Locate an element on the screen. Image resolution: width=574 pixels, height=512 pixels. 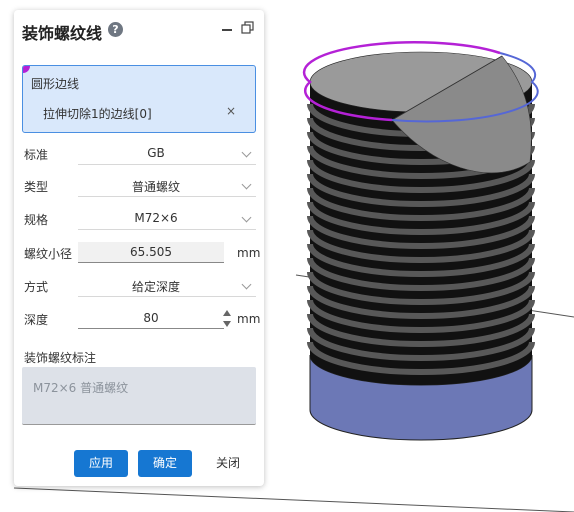
spec-dropdown: M72×6 is located at coordinates (167, 219).